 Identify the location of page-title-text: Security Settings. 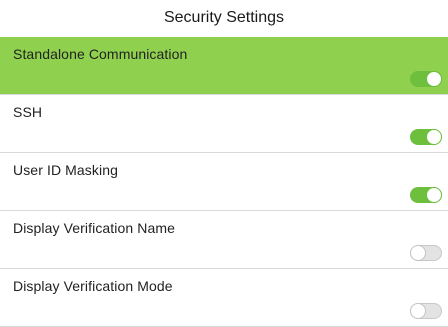
(224, 17).